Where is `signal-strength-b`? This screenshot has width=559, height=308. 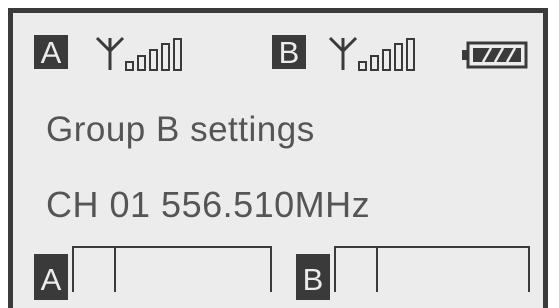 signal-strength-b is located at coordinates (386, 54).